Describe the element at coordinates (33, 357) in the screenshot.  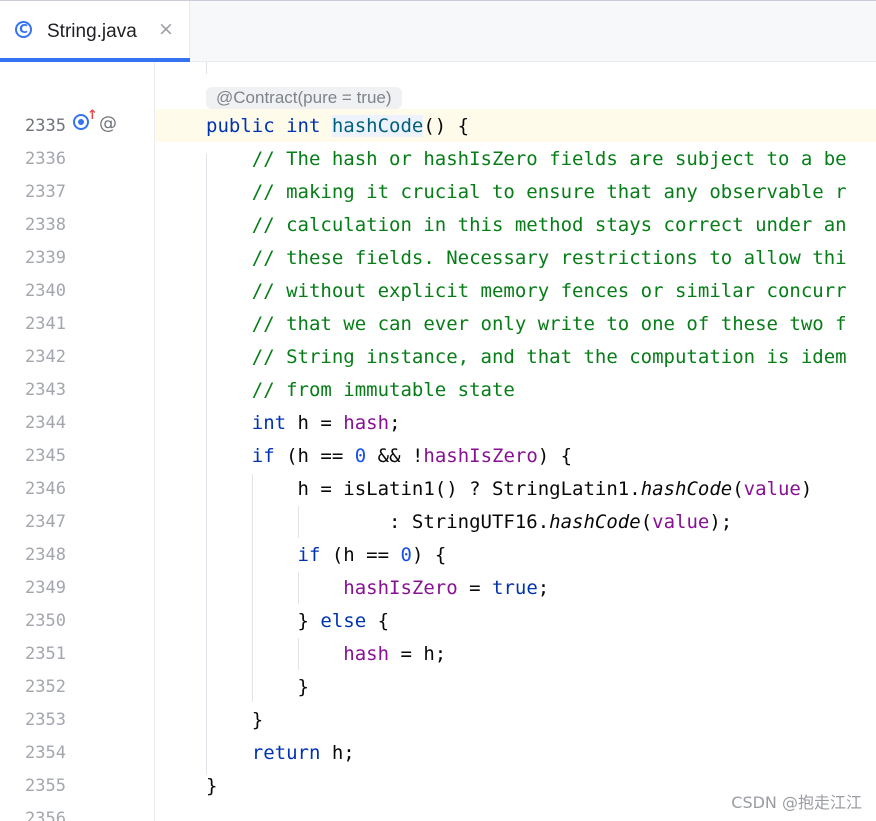
I see `line-number: 2342` at that location.